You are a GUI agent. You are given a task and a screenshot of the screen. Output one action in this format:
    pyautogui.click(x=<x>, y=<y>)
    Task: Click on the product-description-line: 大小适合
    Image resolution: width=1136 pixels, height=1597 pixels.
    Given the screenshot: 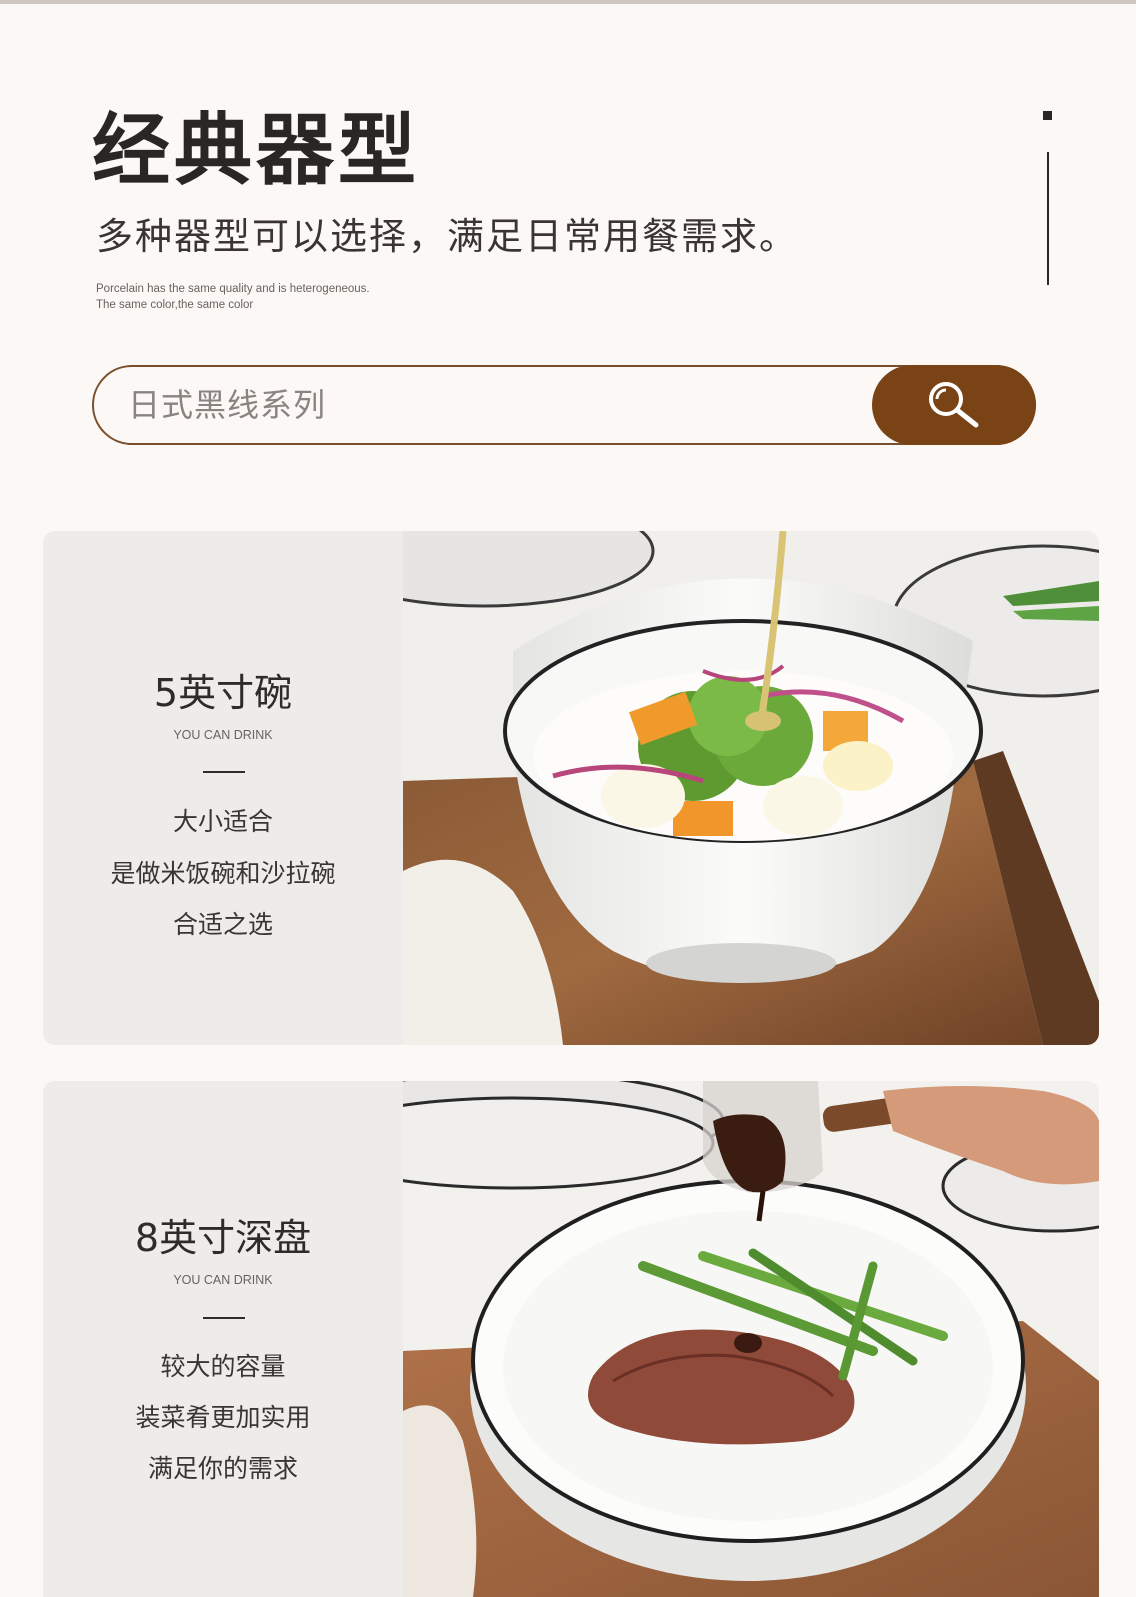 What is the action you would take?
    pyautogui.click(x=222, y=821)
    